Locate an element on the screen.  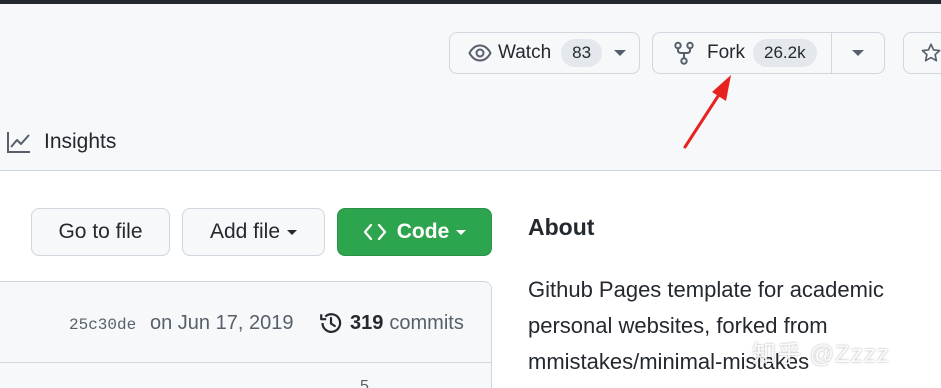
commit-count: 319 is located at coordinates (367, 322).